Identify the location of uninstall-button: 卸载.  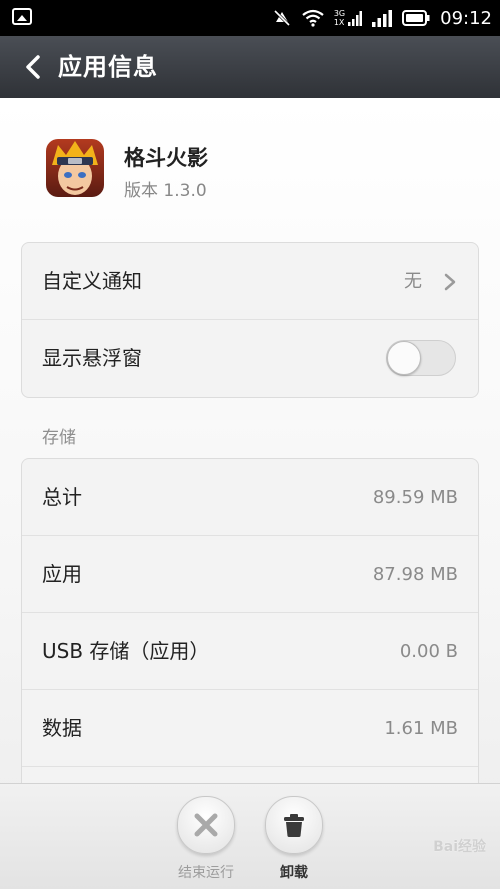
(294, 839).